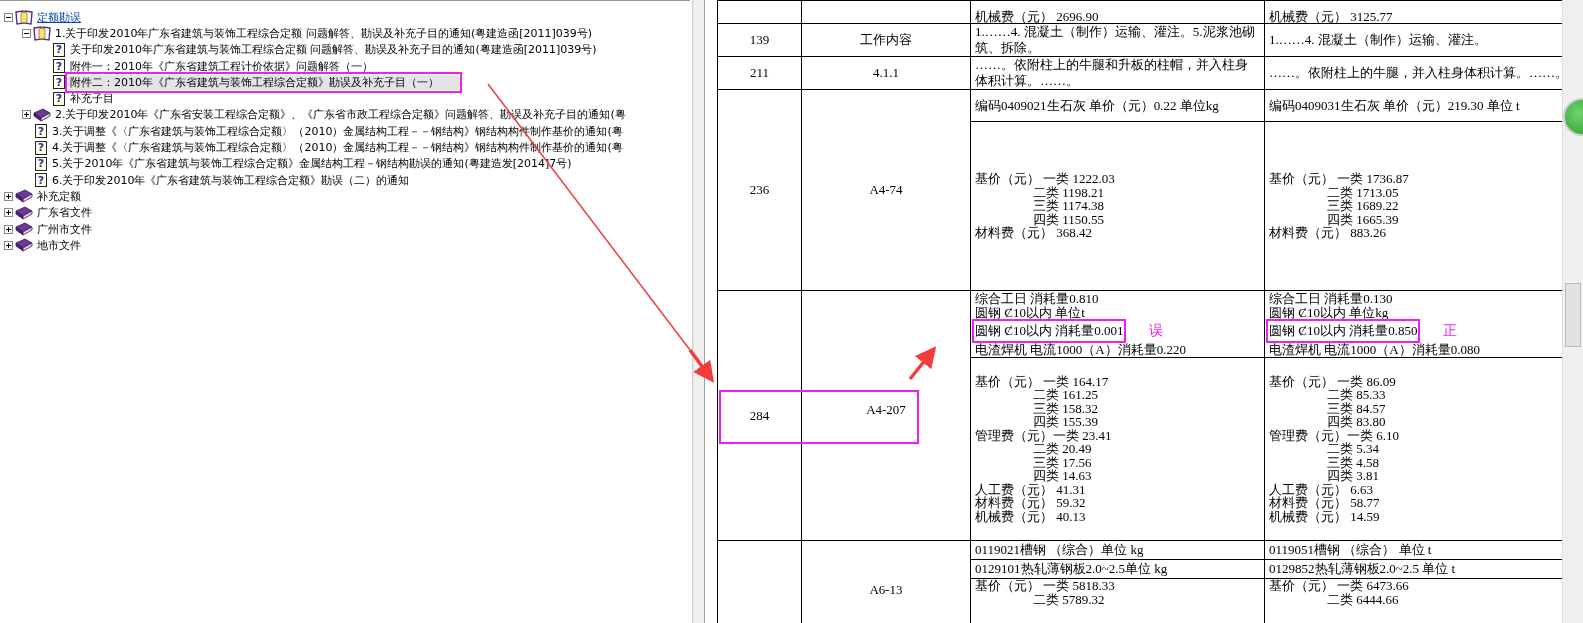  Describe the element at coordinates (1069, 206) in the screenshot. I see `cell-line: 三类 1174.38` at that location.